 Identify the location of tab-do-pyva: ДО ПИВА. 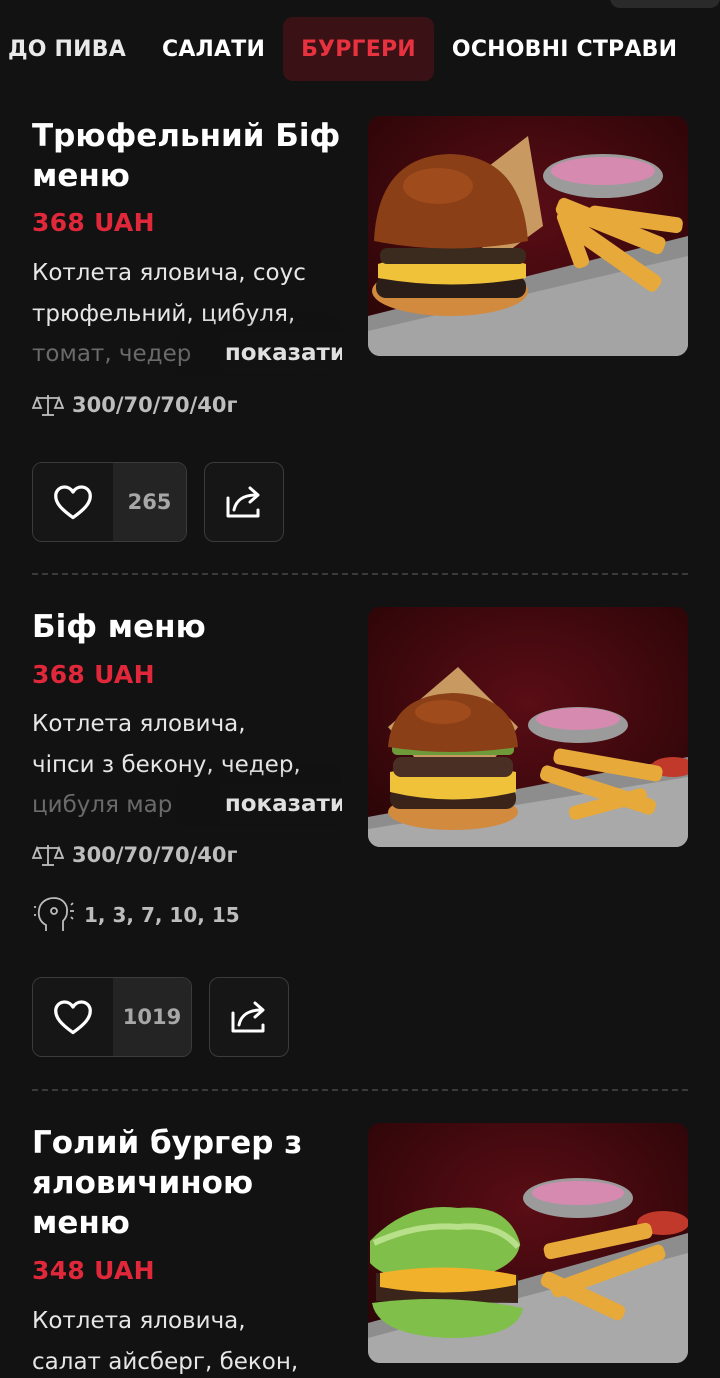
(72, 49).